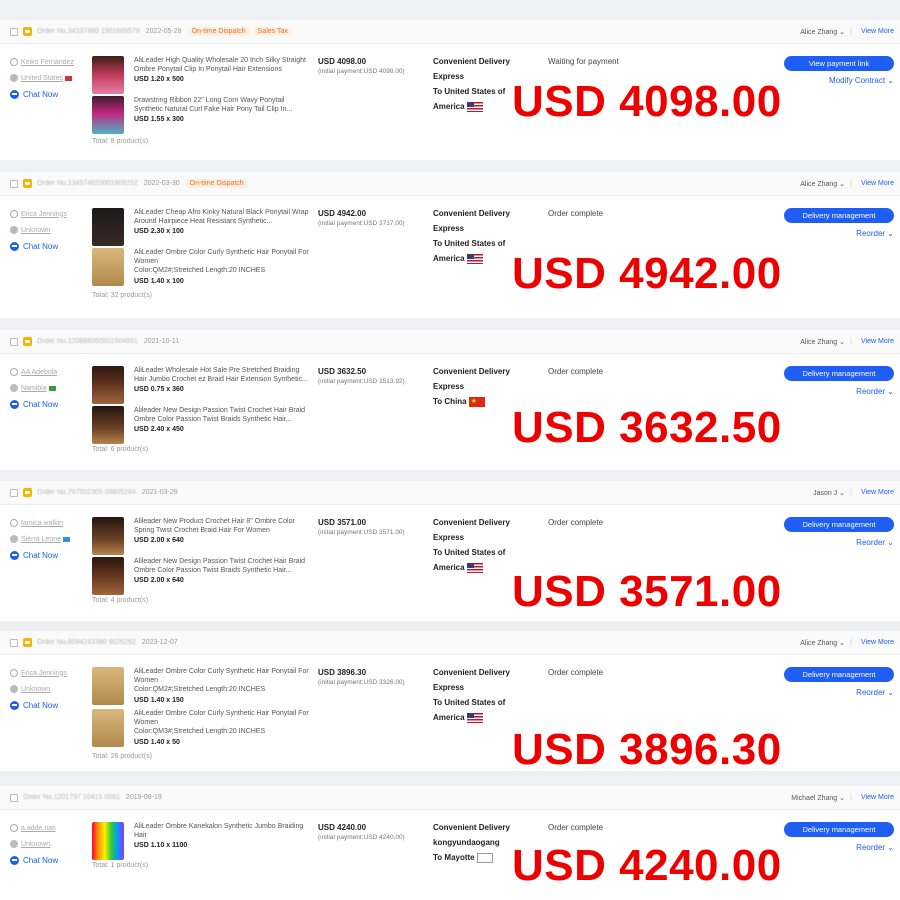 This screenshot has width=900, height=900. Describe the element at coordinates (27, 642) in the screenshot. I see `shop-icon` at that location.